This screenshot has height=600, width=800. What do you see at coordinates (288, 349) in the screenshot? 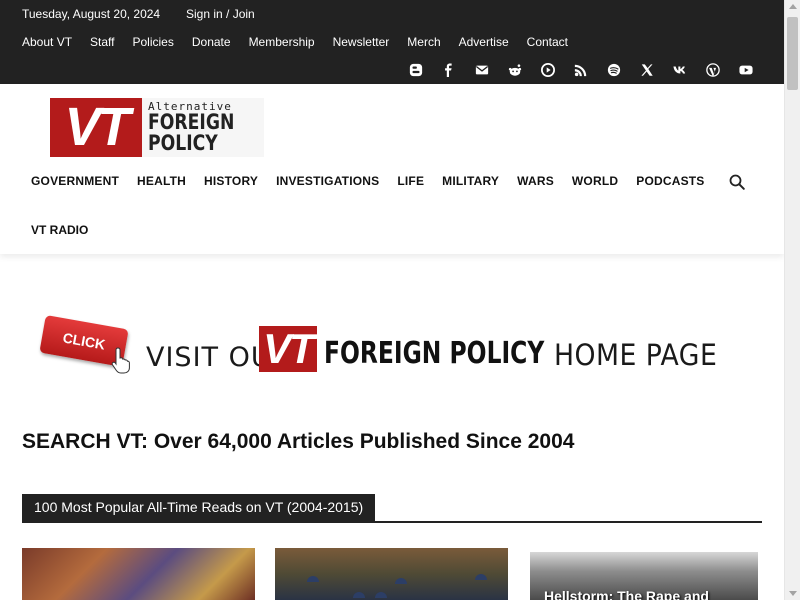
I see `banner-vt-mark: VT` at bounding box center [288, 349].